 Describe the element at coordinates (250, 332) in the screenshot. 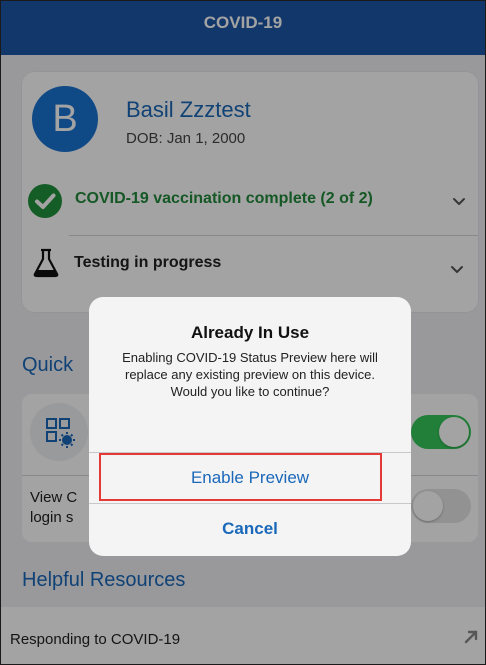

I see `dialog-title: Already In Use` at that location.